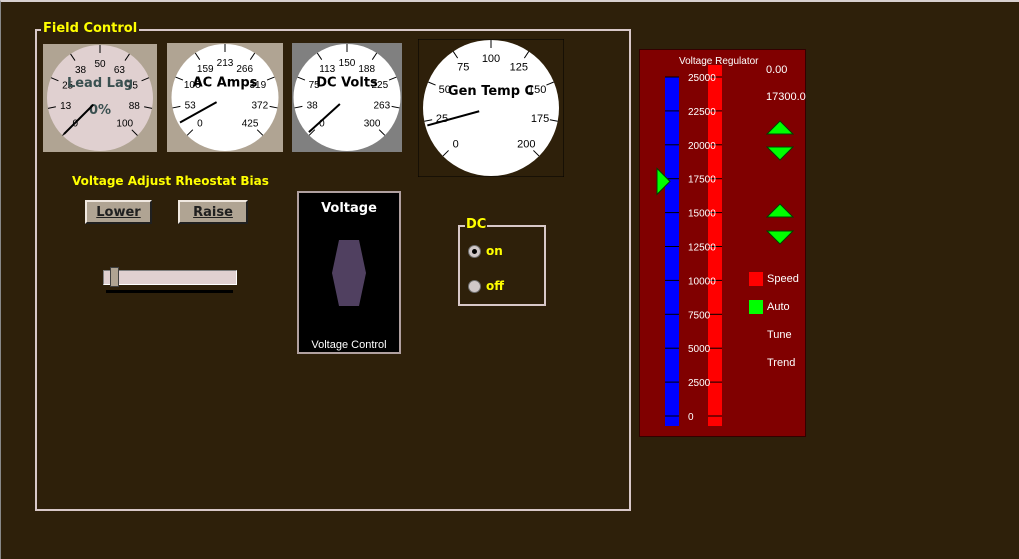 This screenshot has width=1019, height=559. Describe the element at coordinates (205, 69) in the screenshot. I see `gauge-tick-label: 159` at that location.